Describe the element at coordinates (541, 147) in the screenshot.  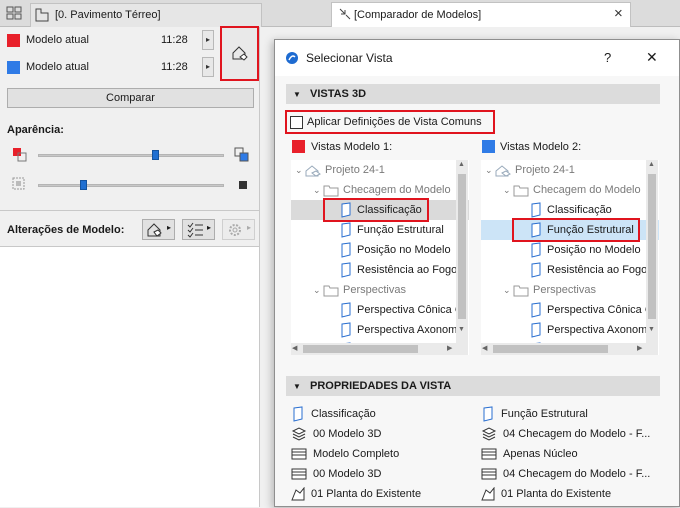
I see `model2-views-label: Vistas Modelo 2:` at that location.